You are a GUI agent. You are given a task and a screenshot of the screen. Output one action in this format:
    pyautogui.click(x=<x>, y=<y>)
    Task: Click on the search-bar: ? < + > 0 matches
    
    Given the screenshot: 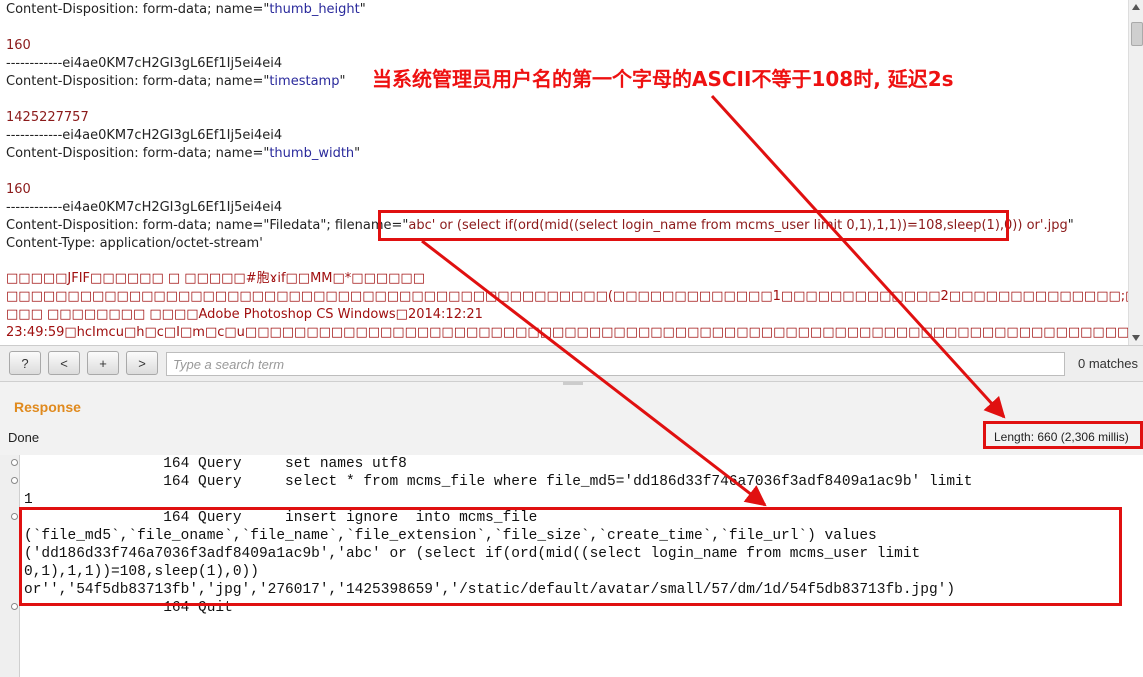 What is the action you would take?
    pyautogui.click(x=571, y=363)
    